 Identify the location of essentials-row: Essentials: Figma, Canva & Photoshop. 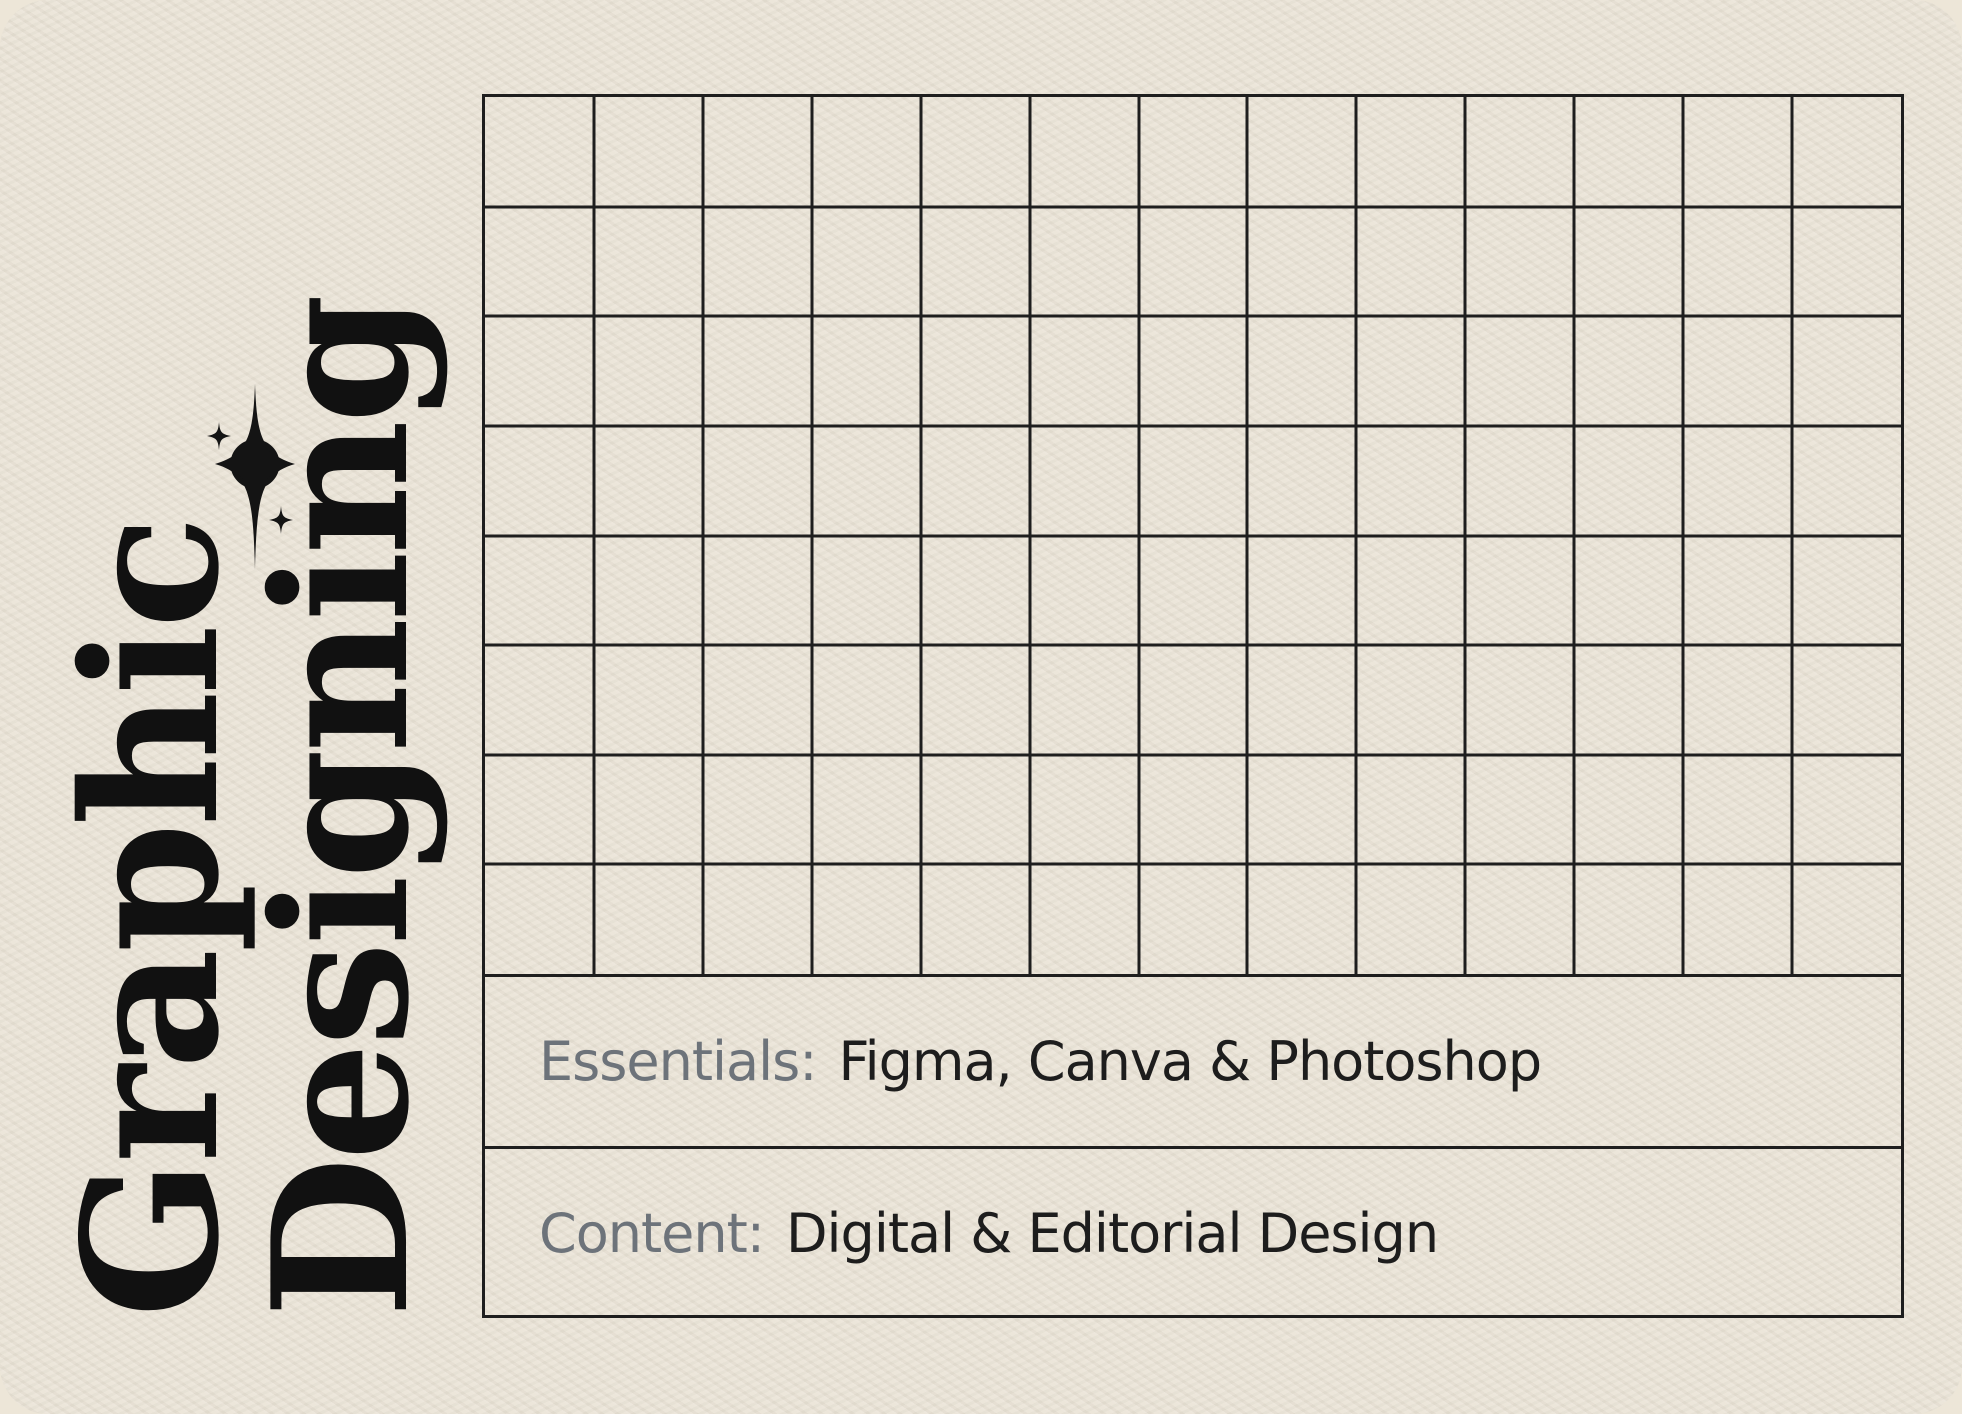
(1193, 1060).